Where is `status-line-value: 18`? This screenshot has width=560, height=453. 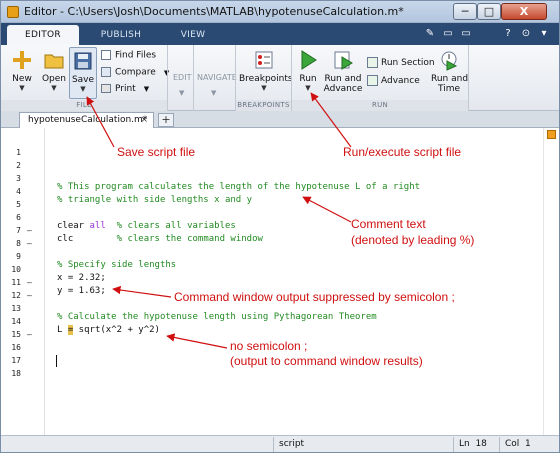 status-line-value: 18 is located at coordinates (481, 444).